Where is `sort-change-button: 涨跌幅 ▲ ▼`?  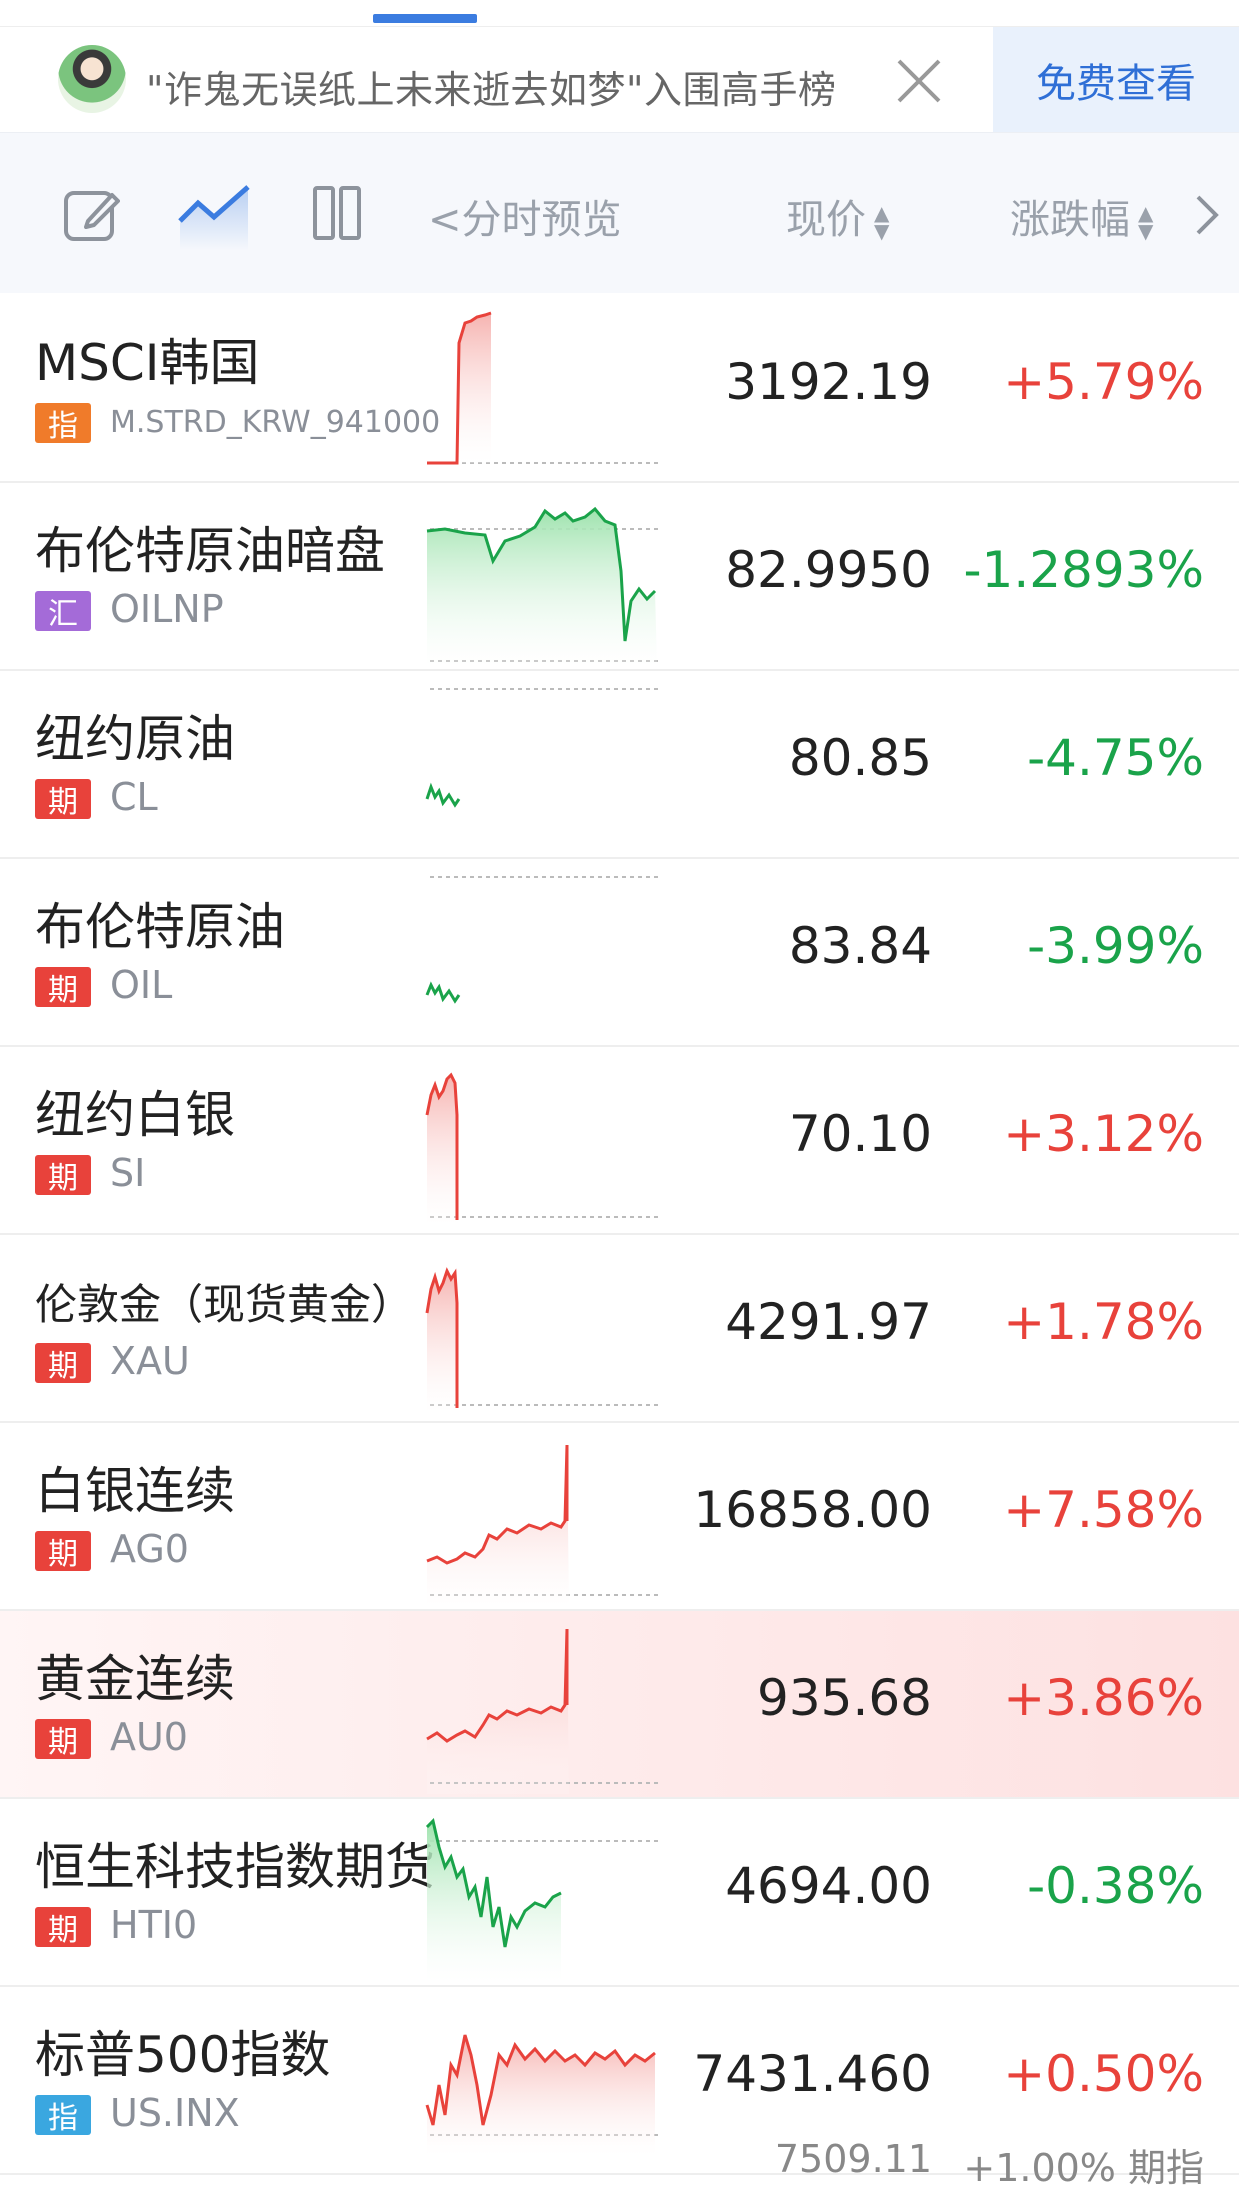 sort-change-button: 涨跌幅 ▲ ▼ is located at coordinates (1081, 216).